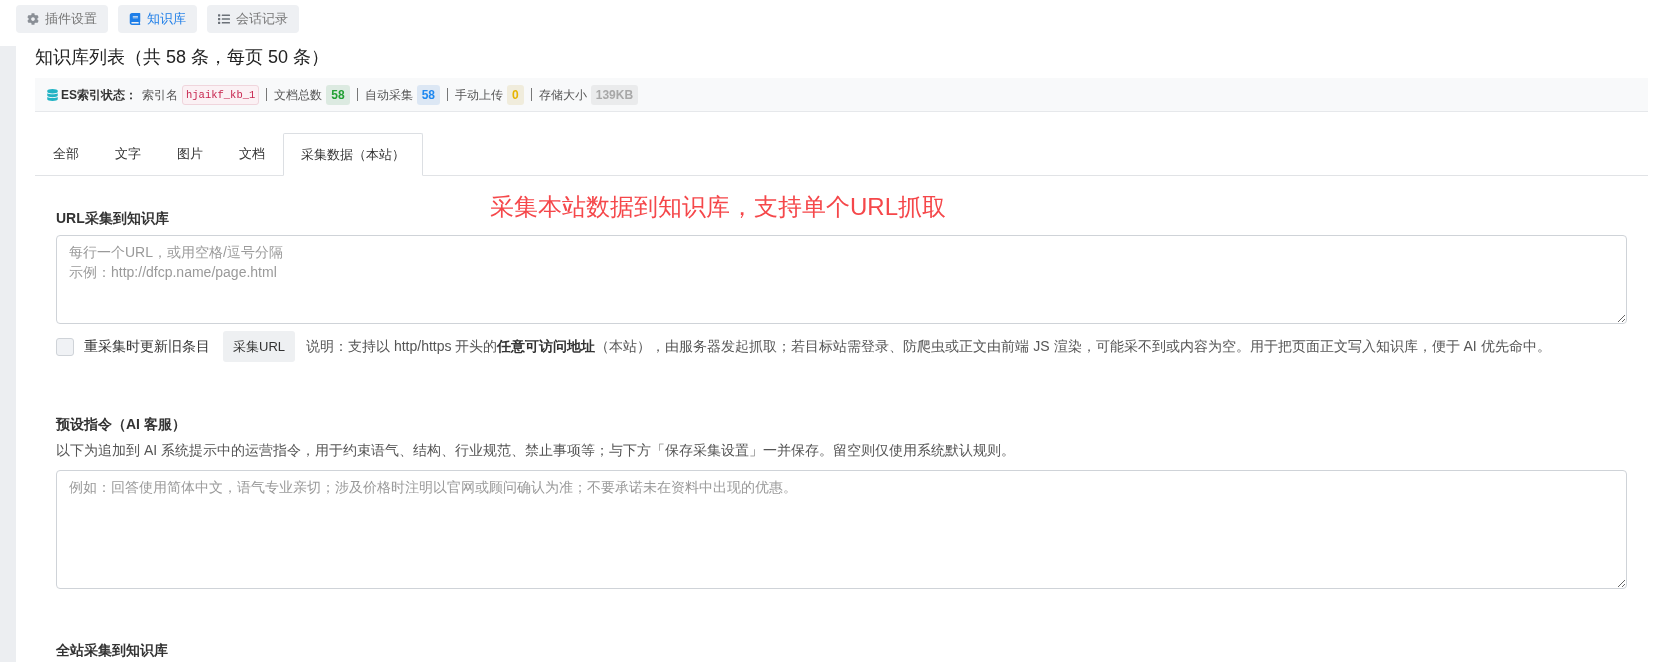  I want to click on index-name-code: hjaikf_kb_1, so click(221, 94).